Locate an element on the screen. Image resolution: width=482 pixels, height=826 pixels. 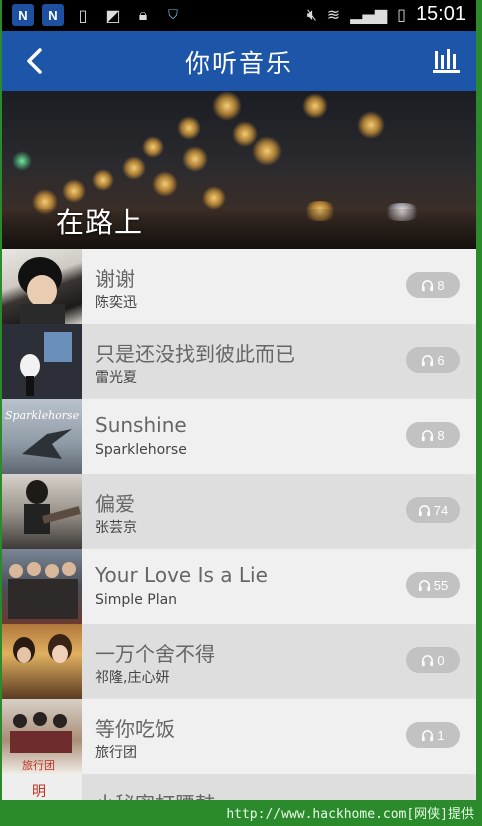
song-title: 一万个舍不得 is located at coordinates (155, 654).